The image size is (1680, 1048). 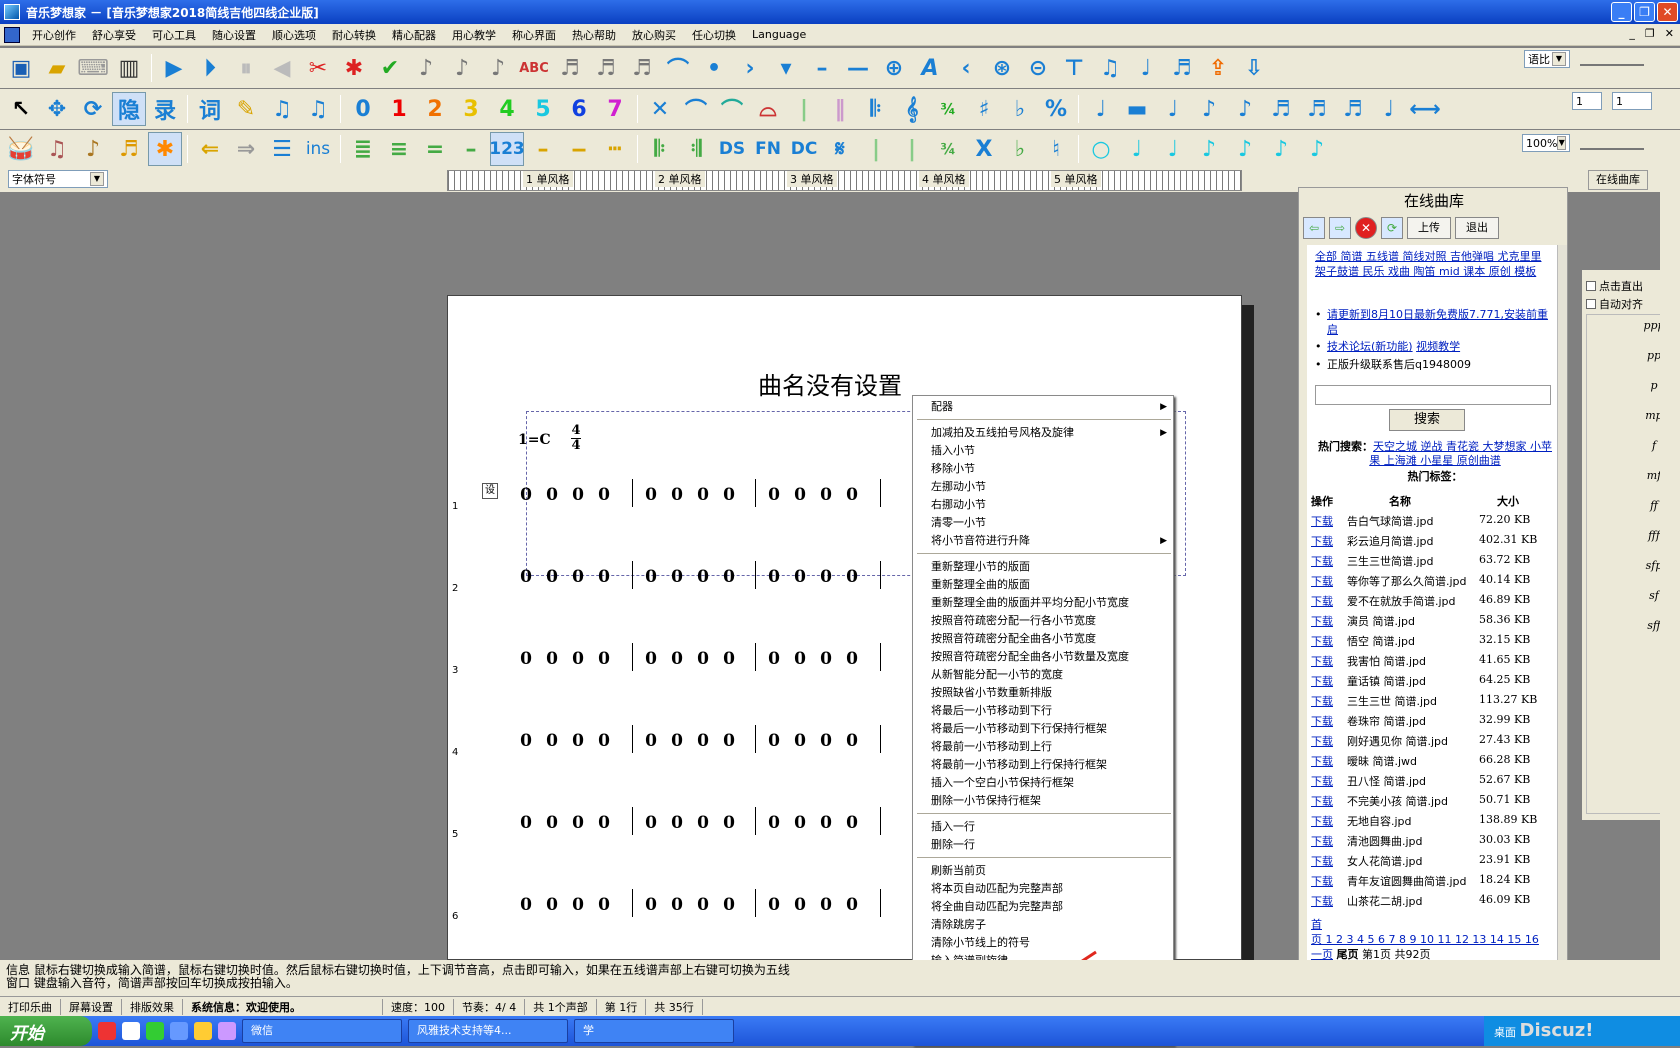 What do you see at coordinates (840, 109) in the screenshot?
I see `double-bar-icon: ‖` at bounding box center [840, 109].